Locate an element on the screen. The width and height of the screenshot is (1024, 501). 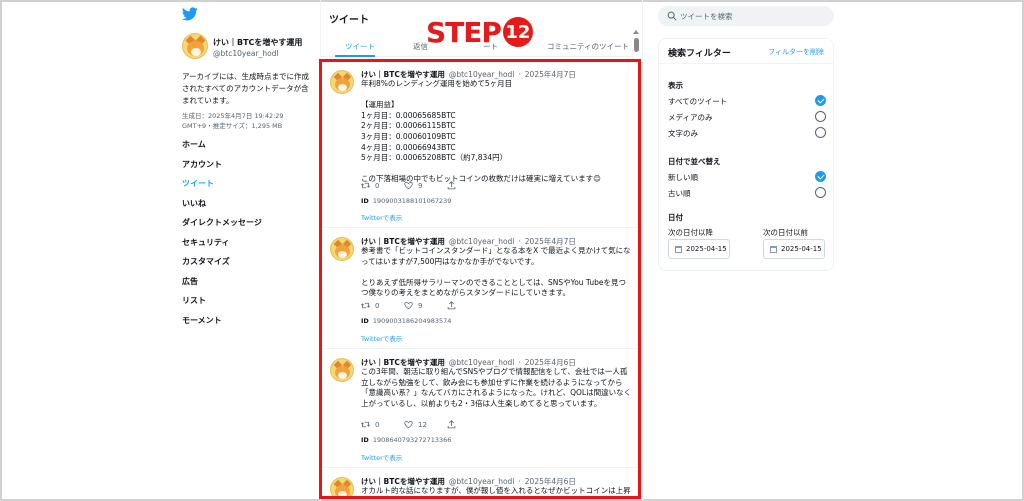
date-to-input: 2025-04-15 is located at coordinates (794, 249).